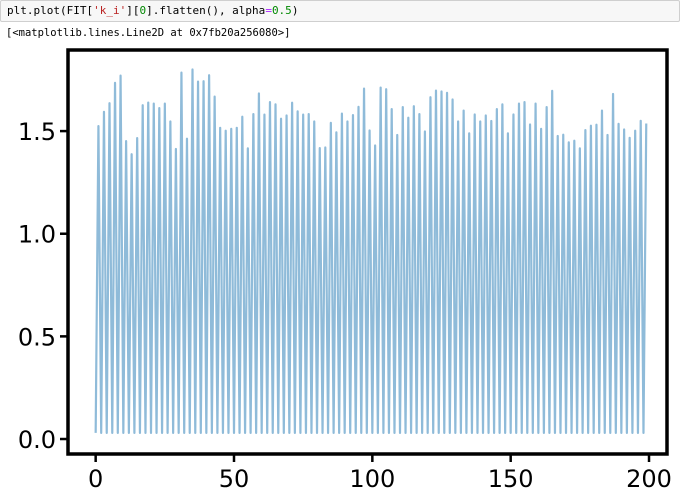  I want to click on y-tick-label: 0.5, so click(37, 337).